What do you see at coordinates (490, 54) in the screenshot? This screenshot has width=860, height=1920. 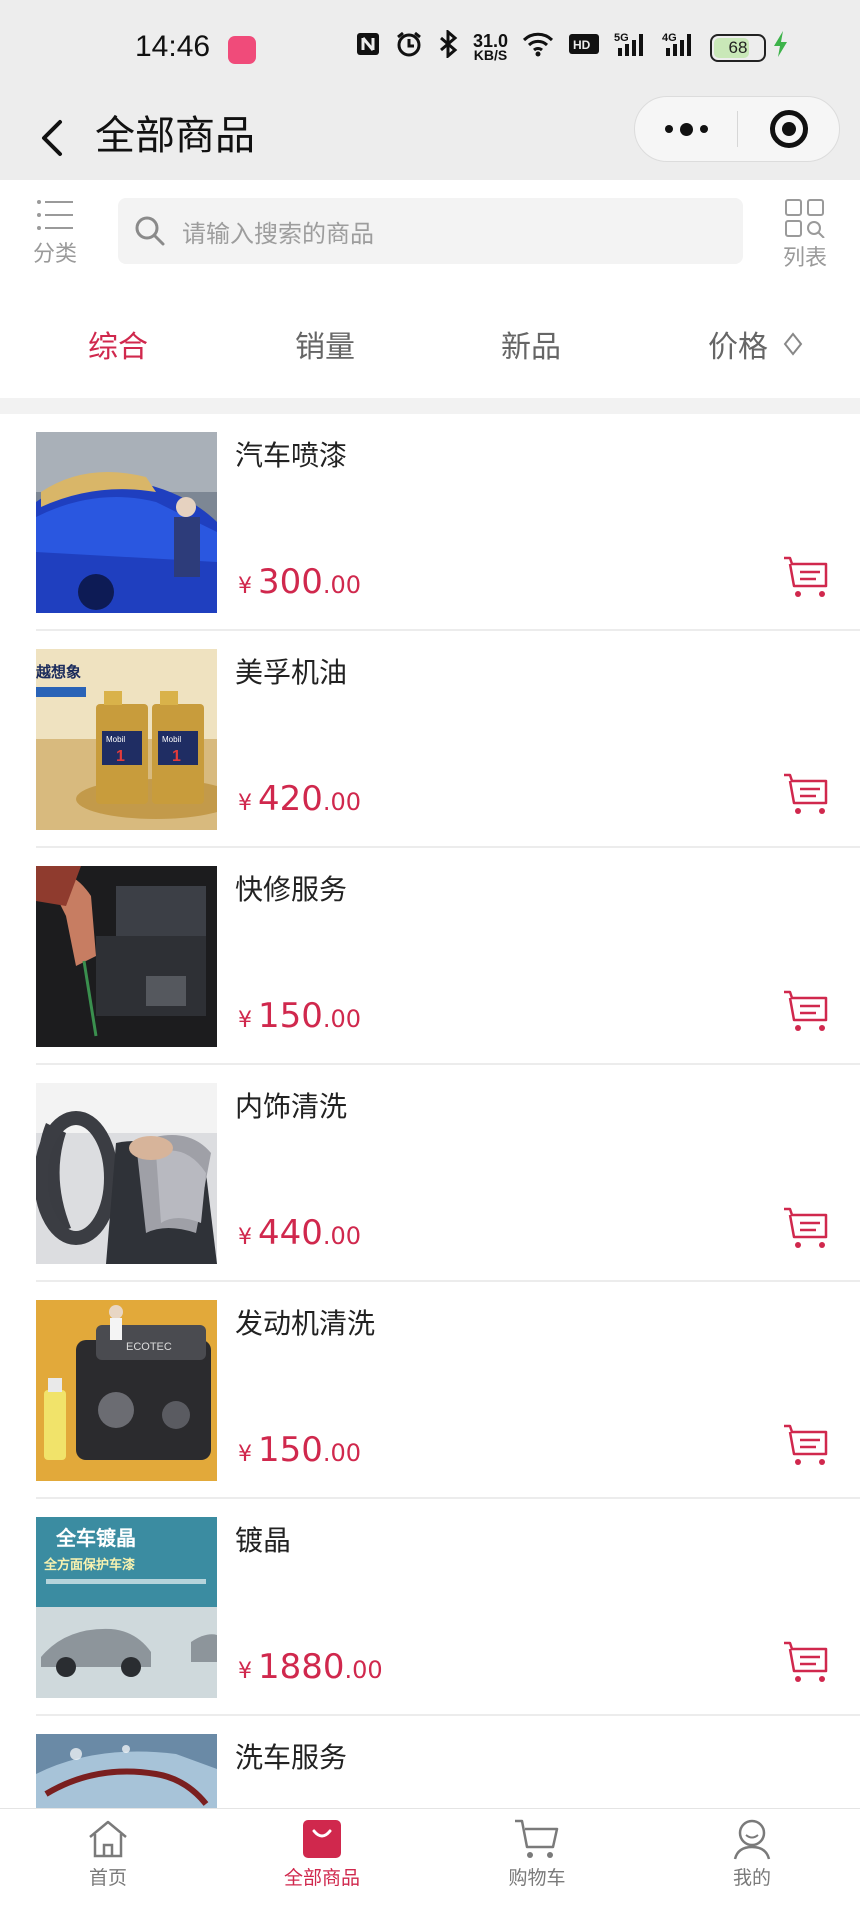 I see `speed-unit: KB/S` at bounding box center [490, 54].